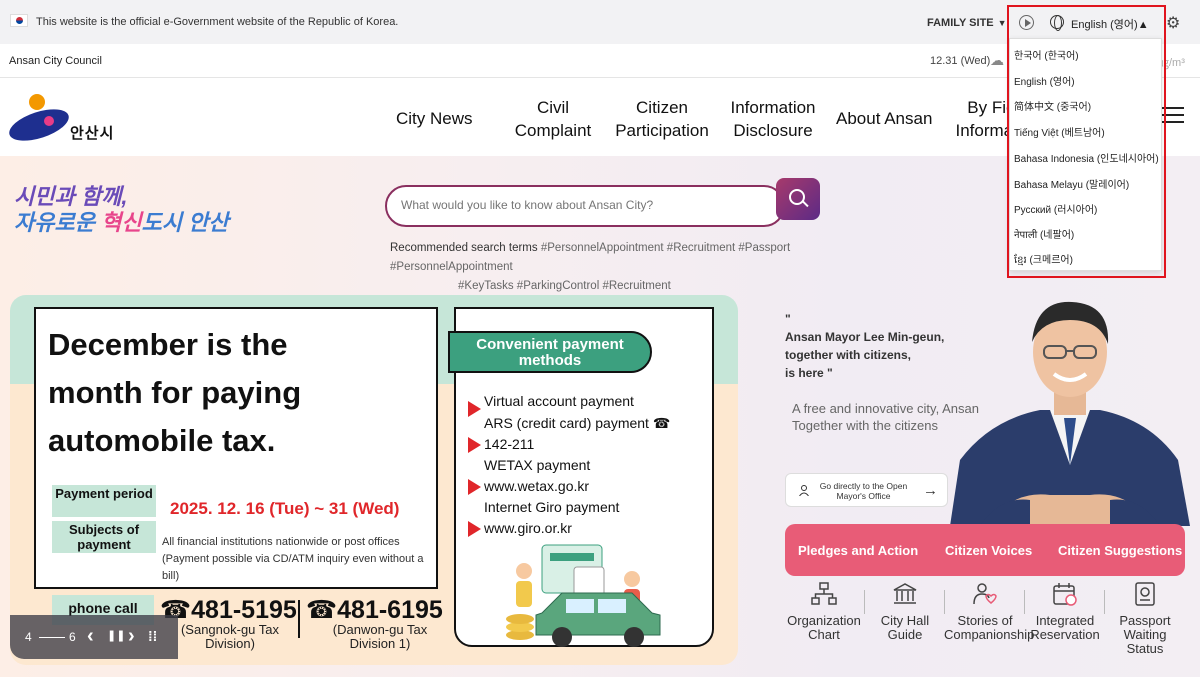 This screenshot has height=677, width=1200. Describe the element at coordinates (66, 119) in the screenshot. I see `ansan-logo: 안산시` at that location.